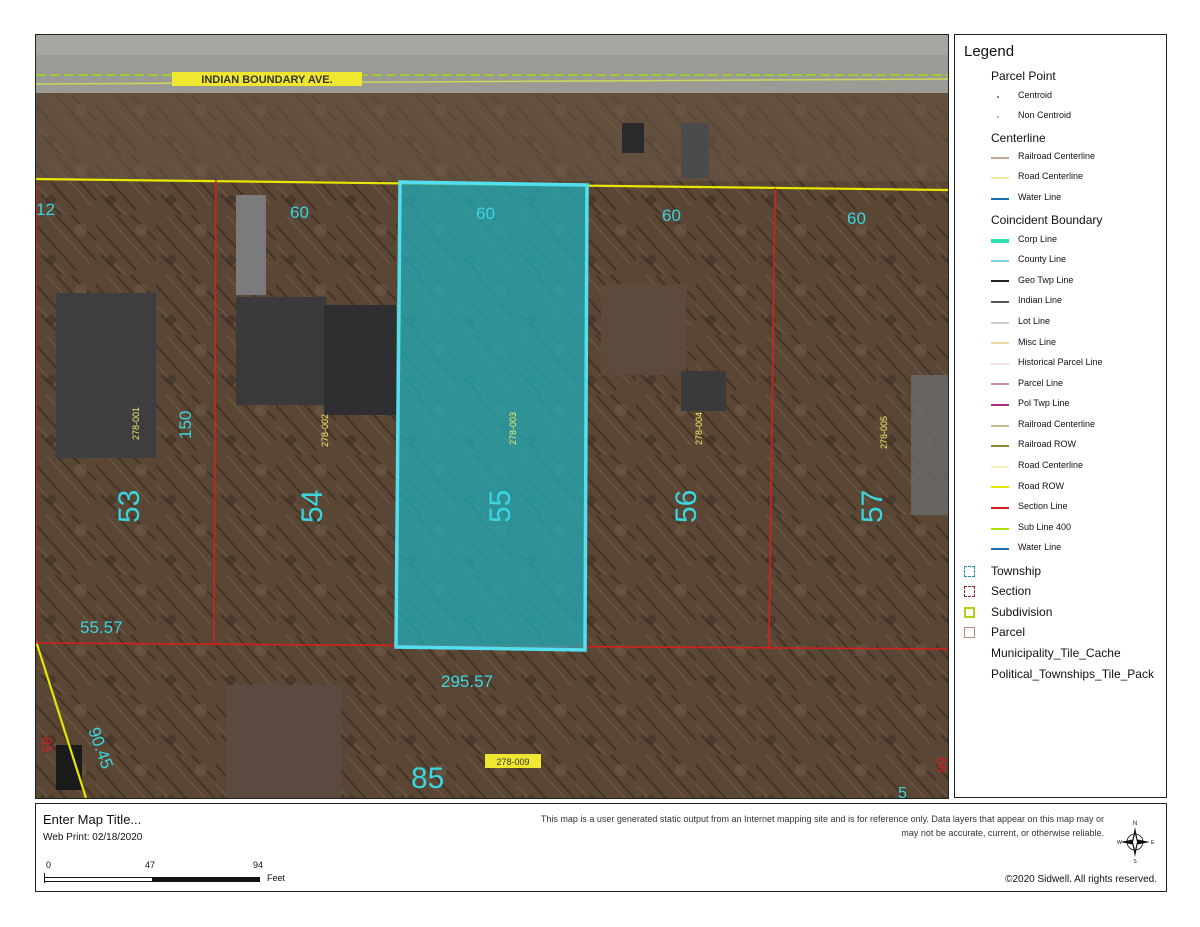 The image size is (1200, 927). Describe the element at coordinates (969, 632) in the screenshot. I see `parcel-symbol` at that location.